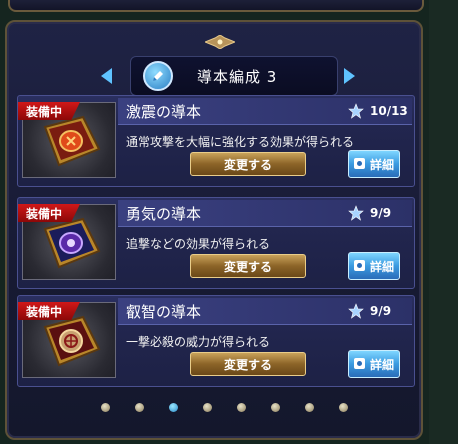 This screenshot has width=458, height=444. I want to click on book-name: 勇気の導本, so click(164, 214).